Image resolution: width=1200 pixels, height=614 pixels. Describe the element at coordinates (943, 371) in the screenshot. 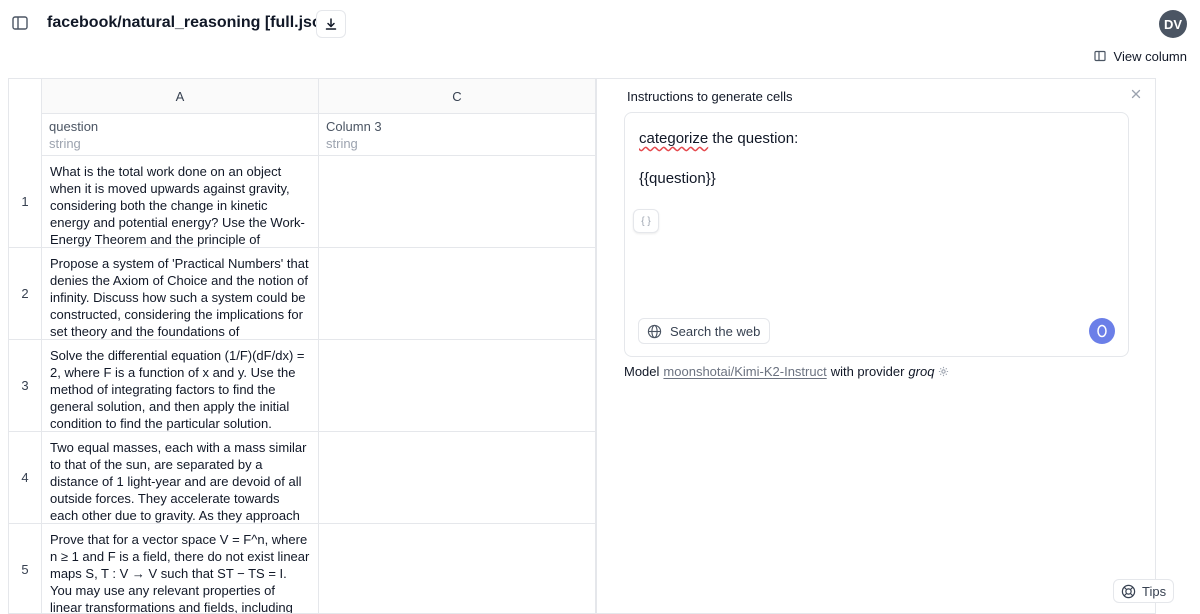

I see `settings-gear-icon` at that location.